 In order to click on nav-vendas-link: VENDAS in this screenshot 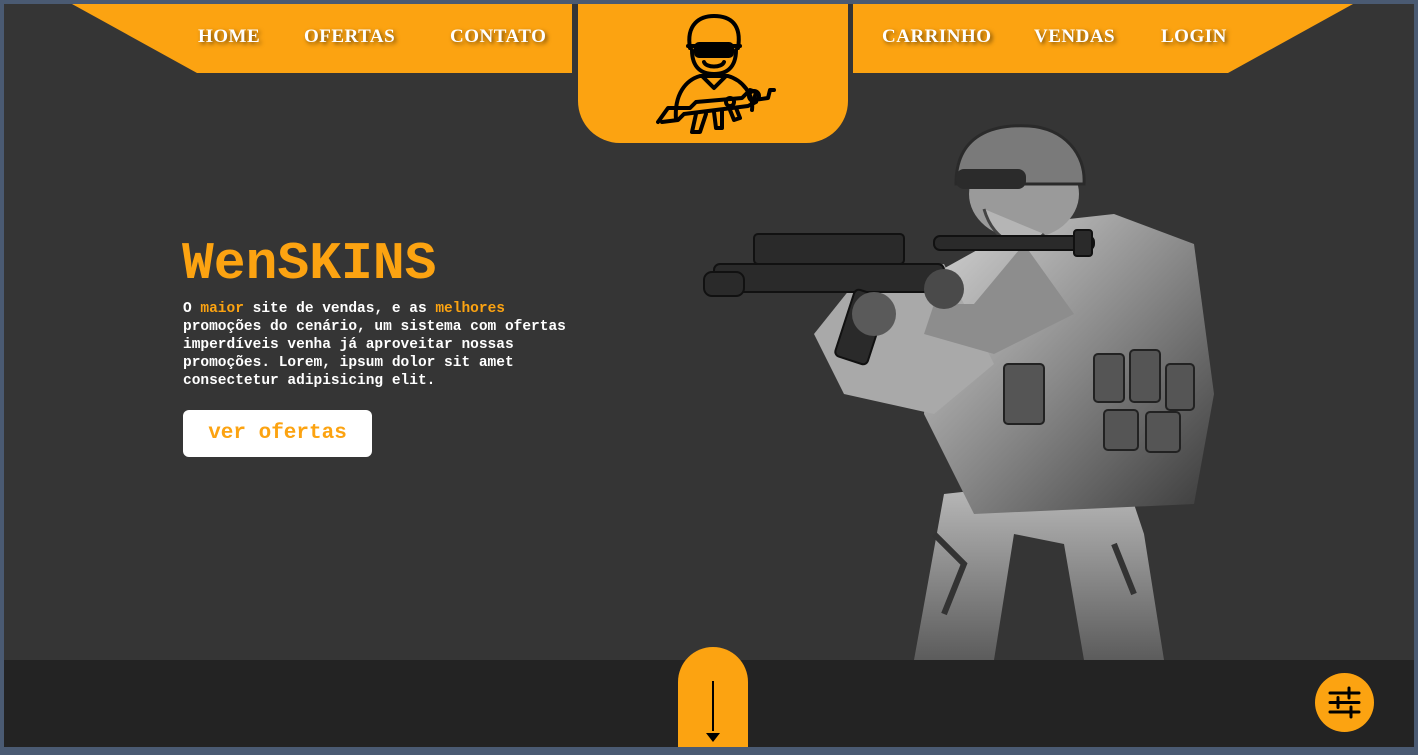, I will do `click(1074, 37)`.